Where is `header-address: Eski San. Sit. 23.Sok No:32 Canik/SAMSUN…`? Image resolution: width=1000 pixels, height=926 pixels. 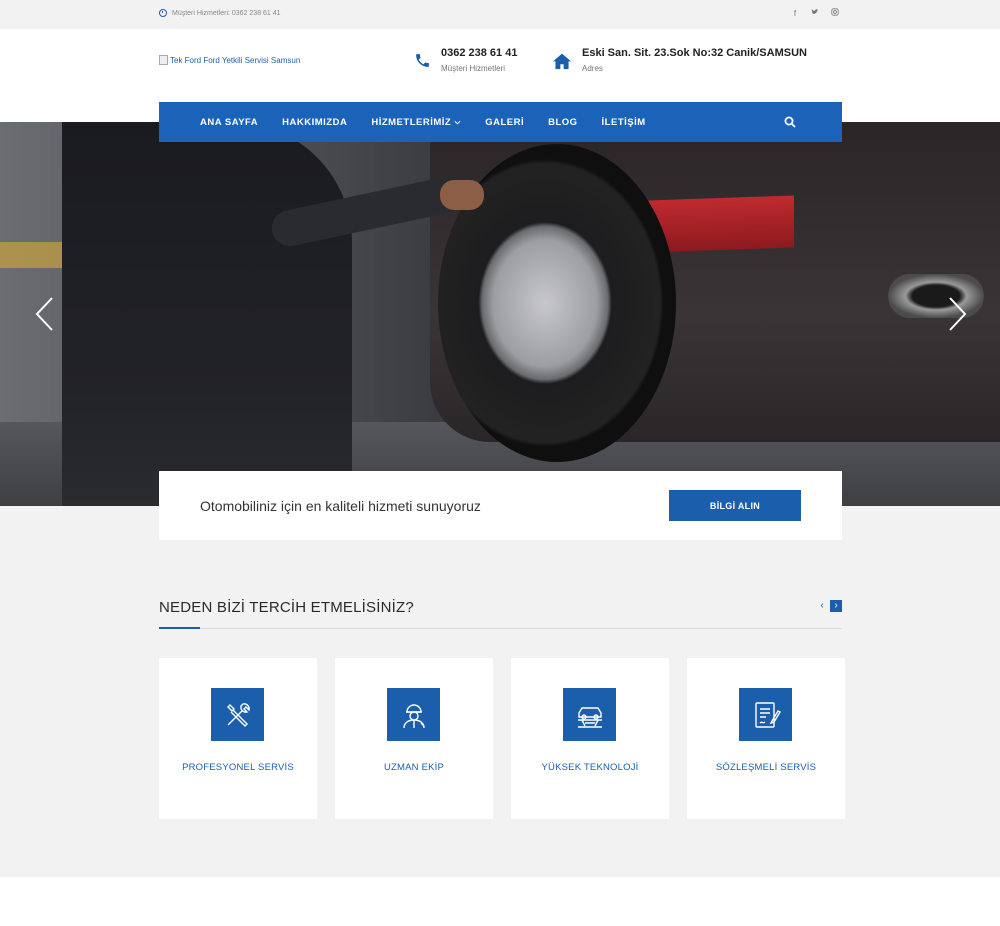 header-address: Eski San. Sit. 23.Sok No:32 Canik/SAMSUN… is located at coordinates (679, 60).